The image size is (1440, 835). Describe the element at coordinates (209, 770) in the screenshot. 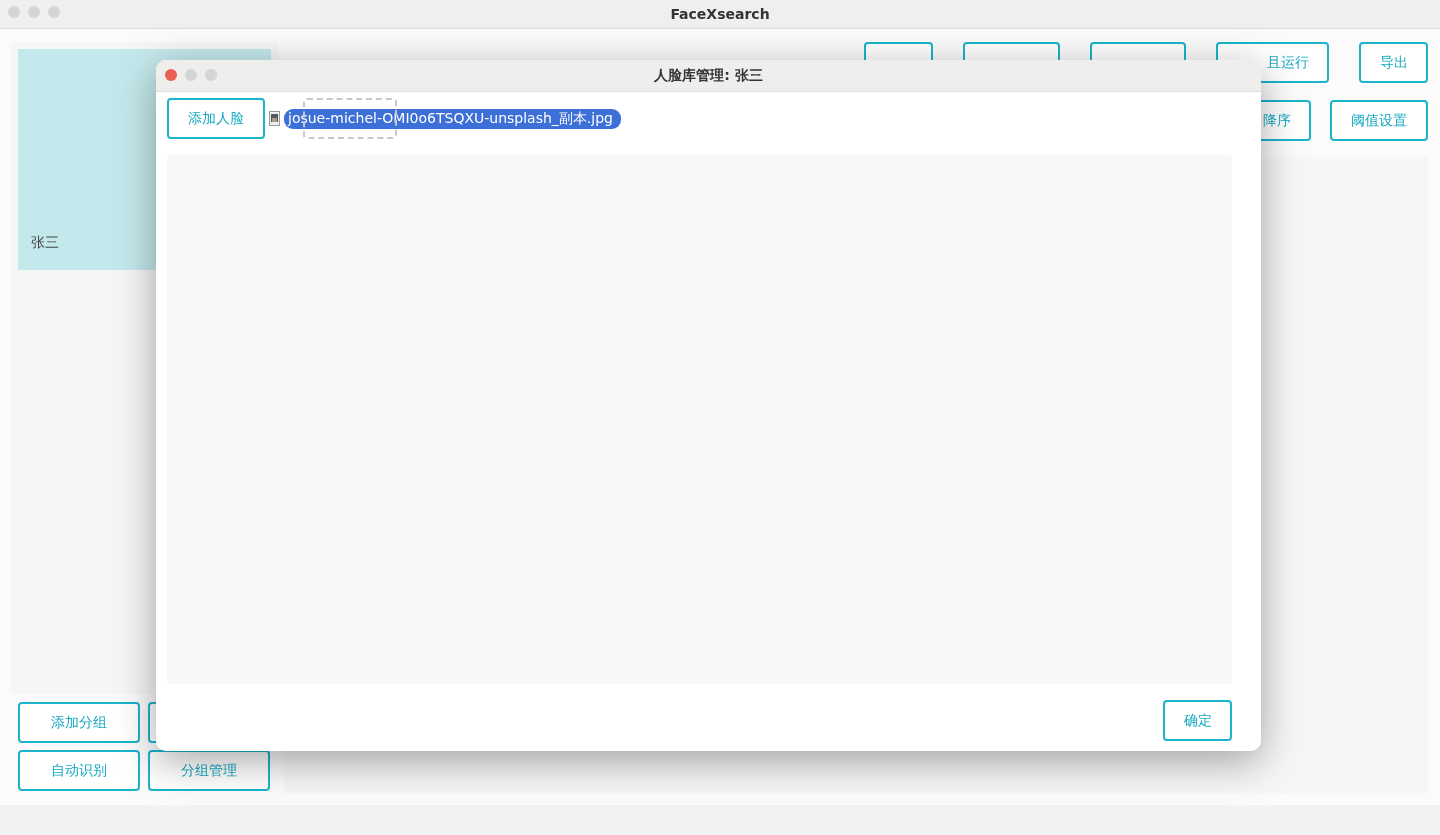

I see `group-manage-button: 分组管理` at that location.